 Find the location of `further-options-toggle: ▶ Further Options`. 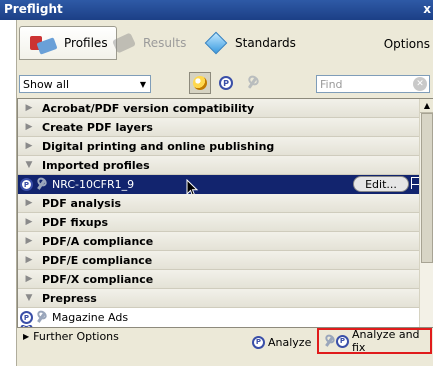

further-options-toggle: ▶ Further Options is located at coordinates (71, 336).